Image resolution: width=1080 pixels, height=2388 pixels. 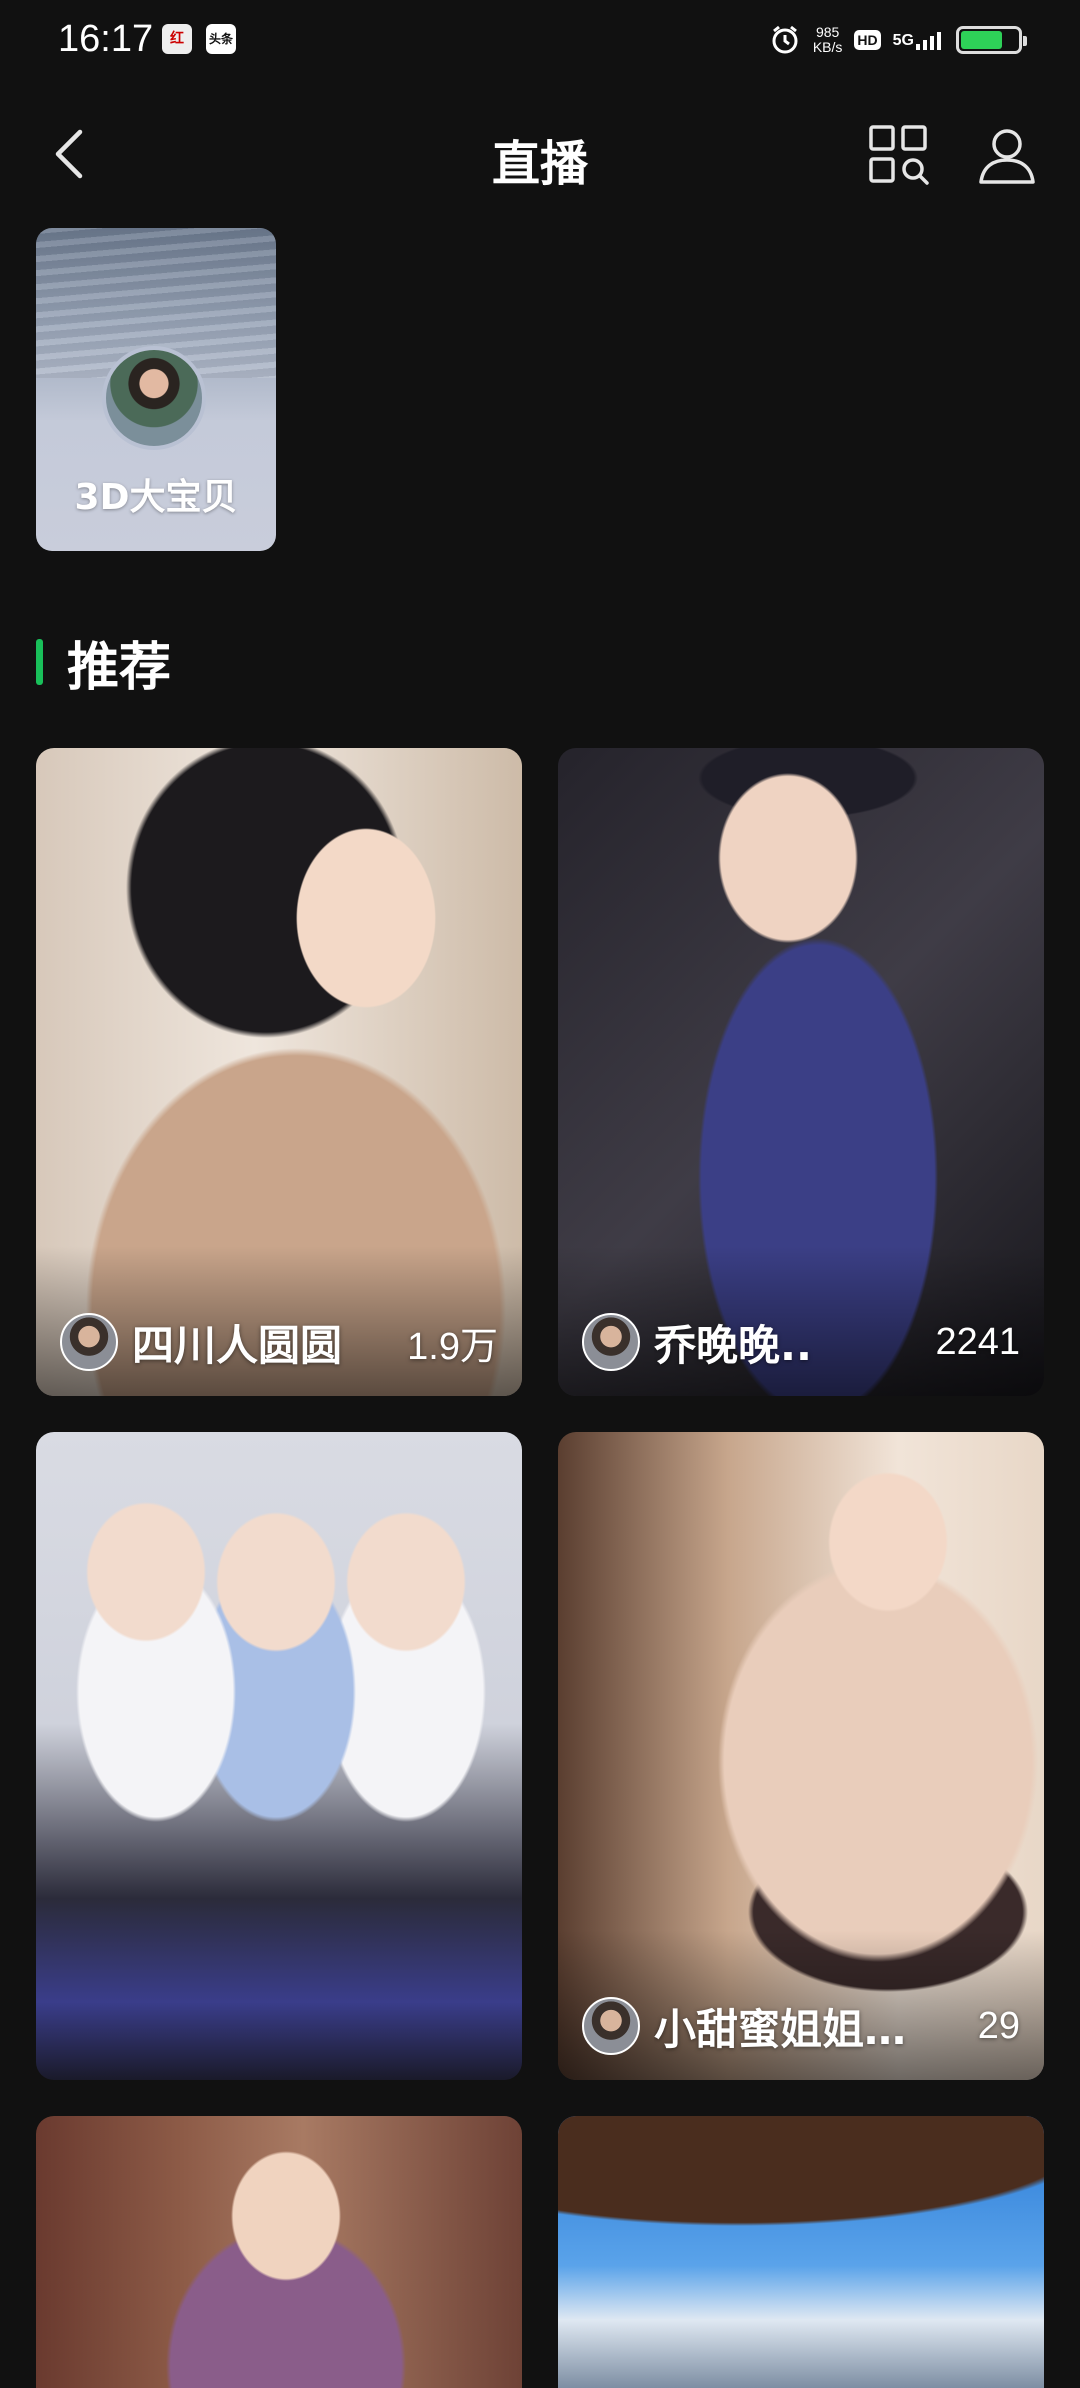 What do you see at coordinates (540, 40) in the screenshot?
I see `status-bar: 16:17 红 头条 985 KB/s HD 5G` at bounding box center [540, 40].